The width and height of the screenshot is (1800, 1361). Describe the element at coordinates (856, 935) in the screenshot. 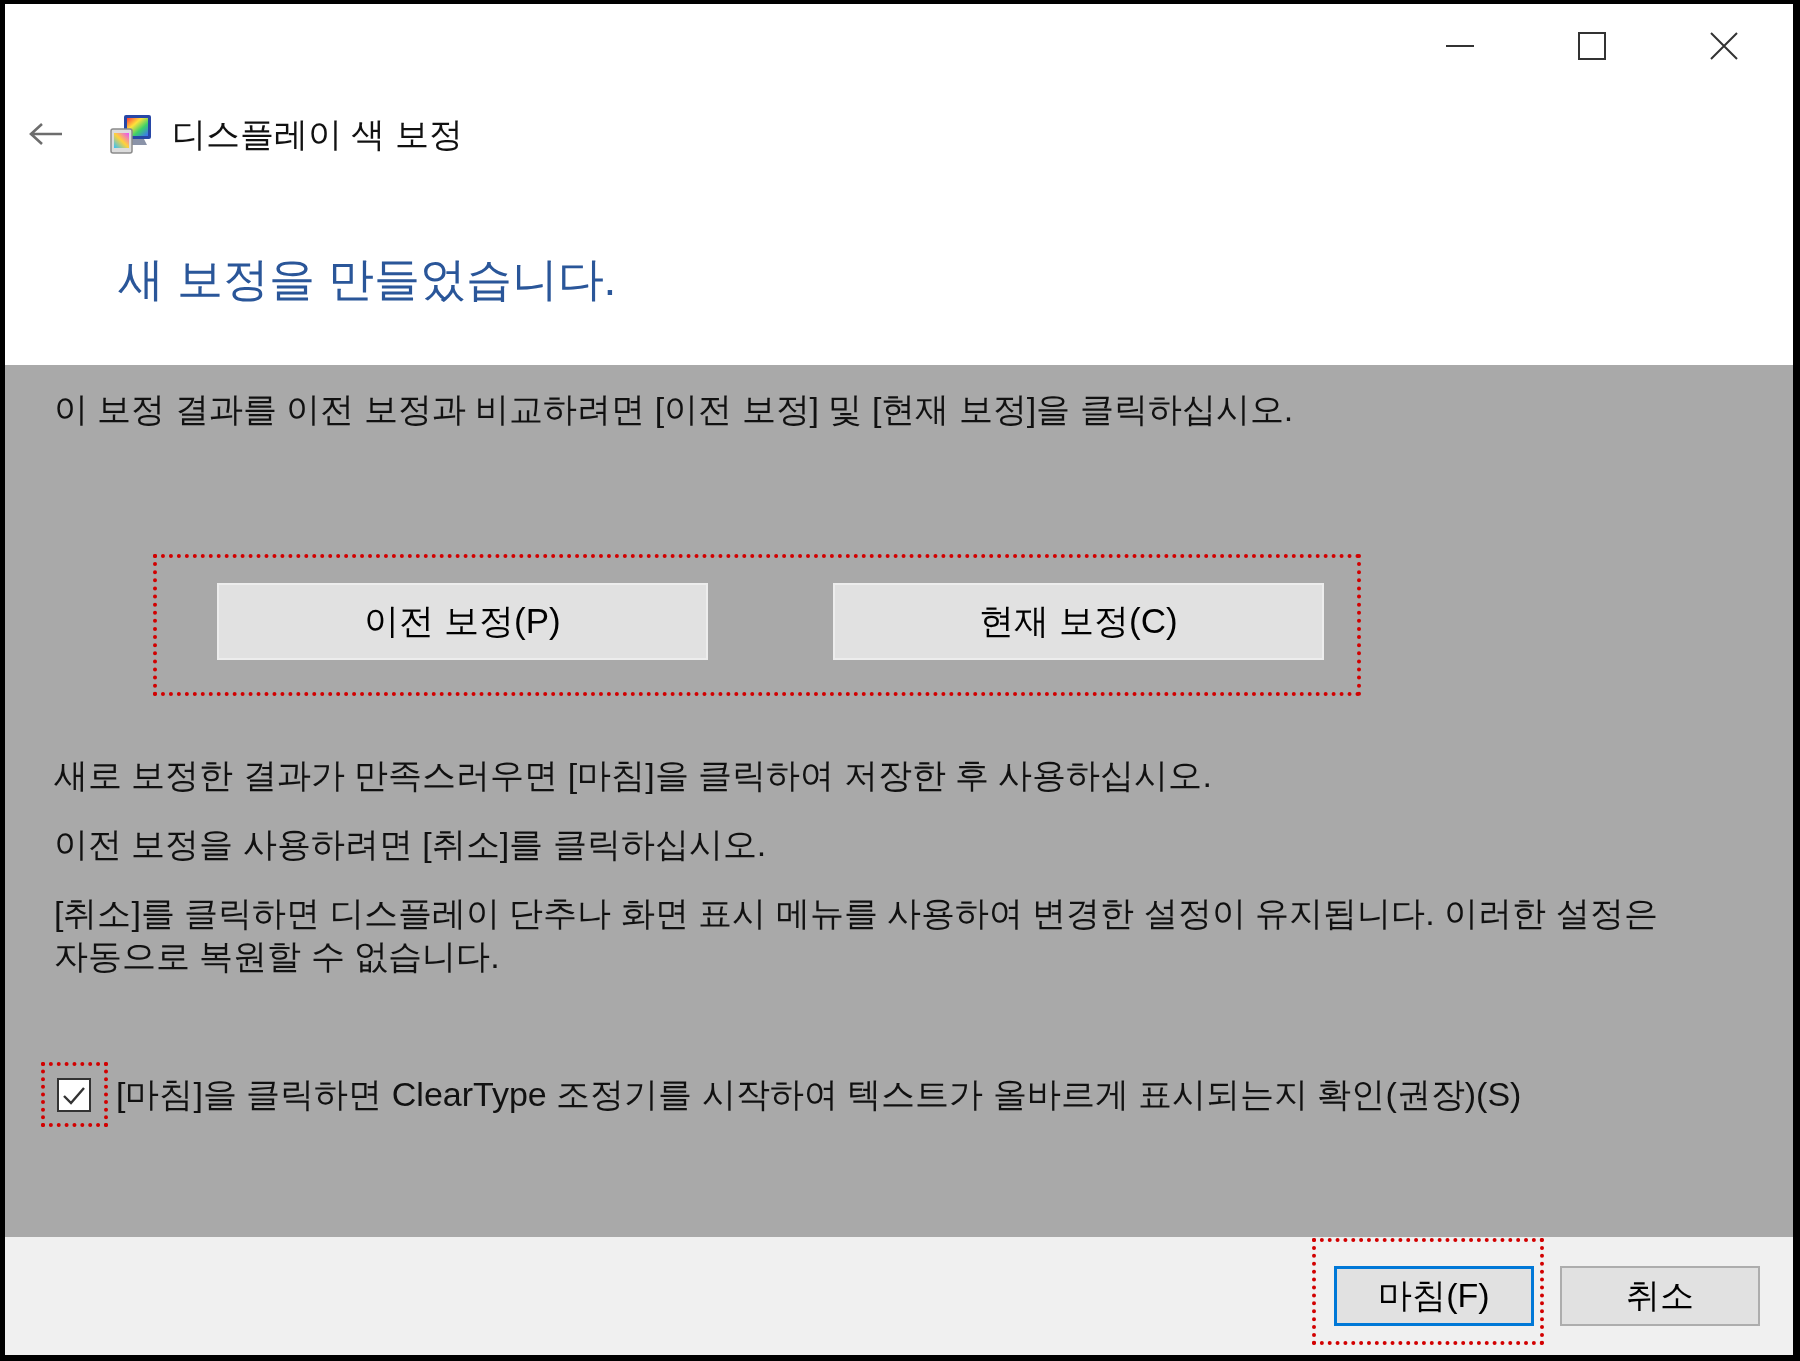

I see `paragraph-text: [취소]를 클릭하면 디스플레이 단추나 화면 표시 메뉴를 사용하여 변경한 설정이 유지됩니다. 이러한 설정은 자동으로 복원할 수 없습니다.` at that location.